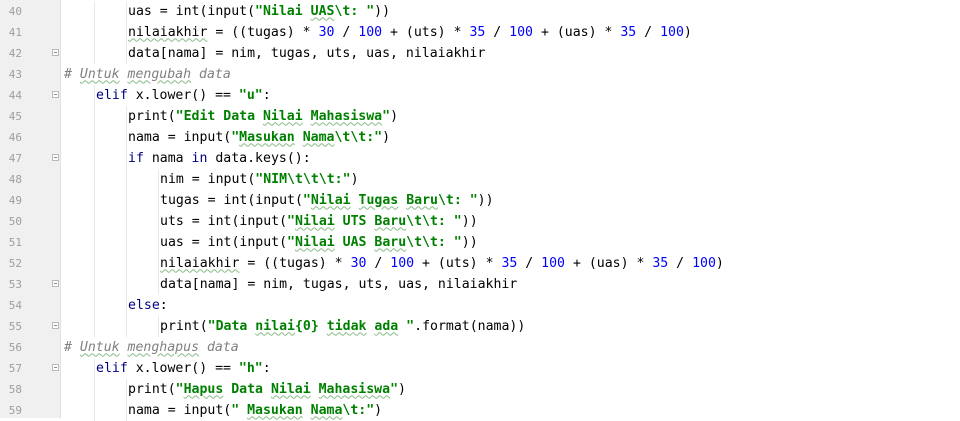  I want to click on gutter-row: 58, so click(30, 389).